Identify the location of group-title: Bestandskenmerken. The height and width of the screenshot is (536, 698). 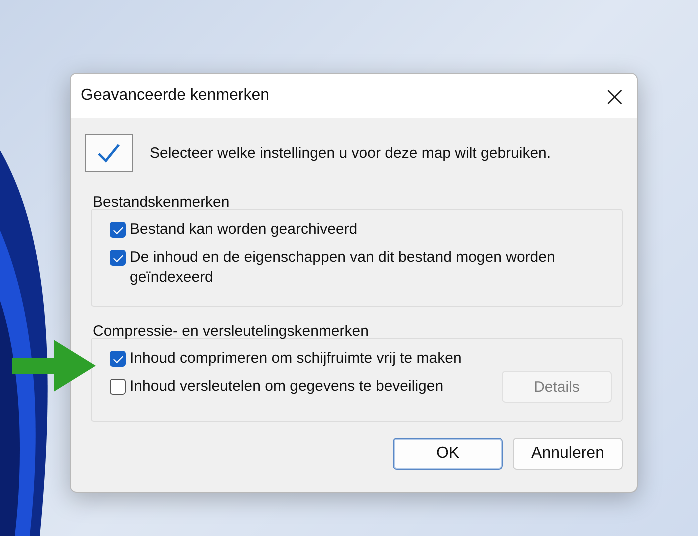
(162, 202).